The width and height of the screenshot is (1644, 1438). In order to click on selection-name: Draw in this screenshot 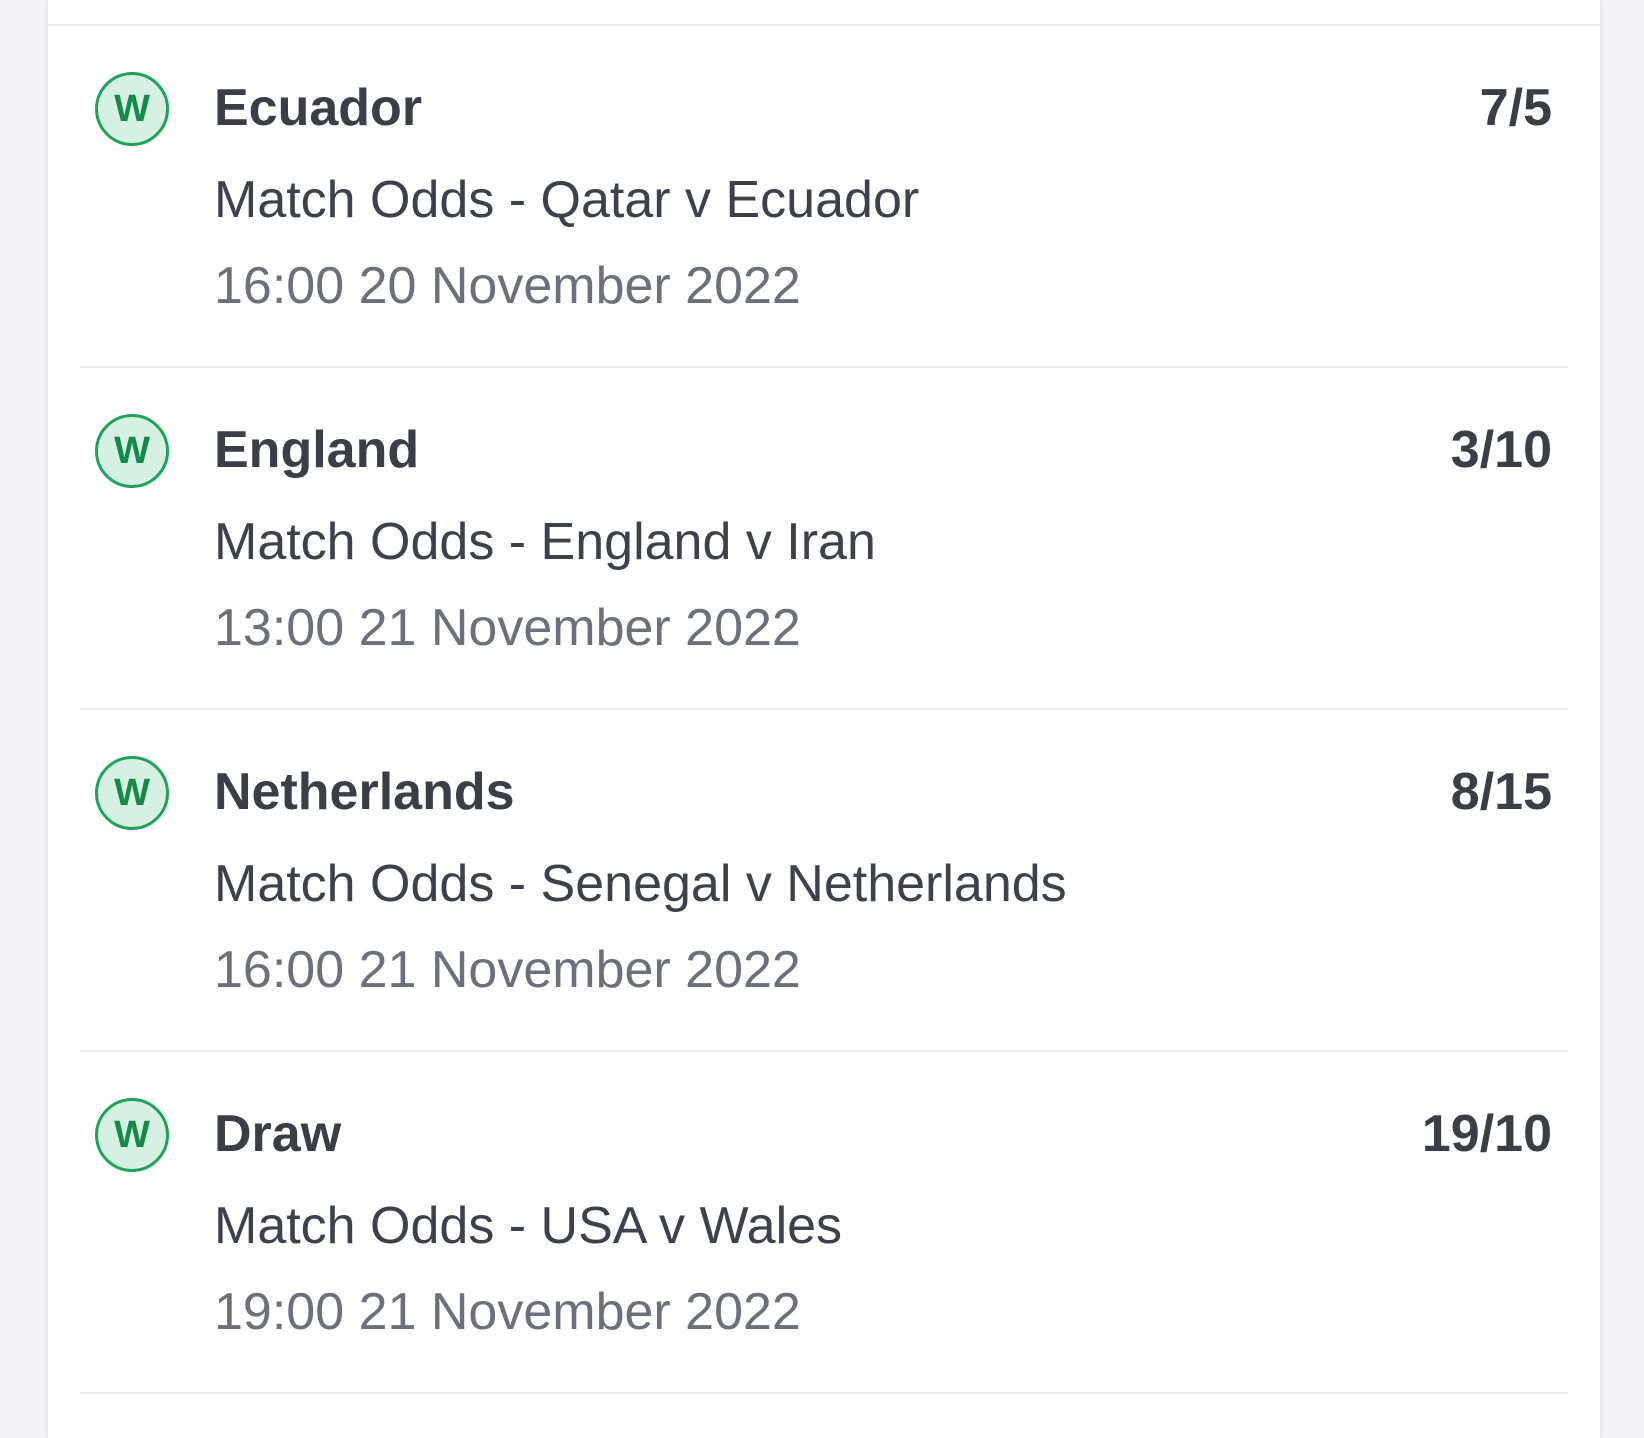, I will do `click(278, 1134)`.